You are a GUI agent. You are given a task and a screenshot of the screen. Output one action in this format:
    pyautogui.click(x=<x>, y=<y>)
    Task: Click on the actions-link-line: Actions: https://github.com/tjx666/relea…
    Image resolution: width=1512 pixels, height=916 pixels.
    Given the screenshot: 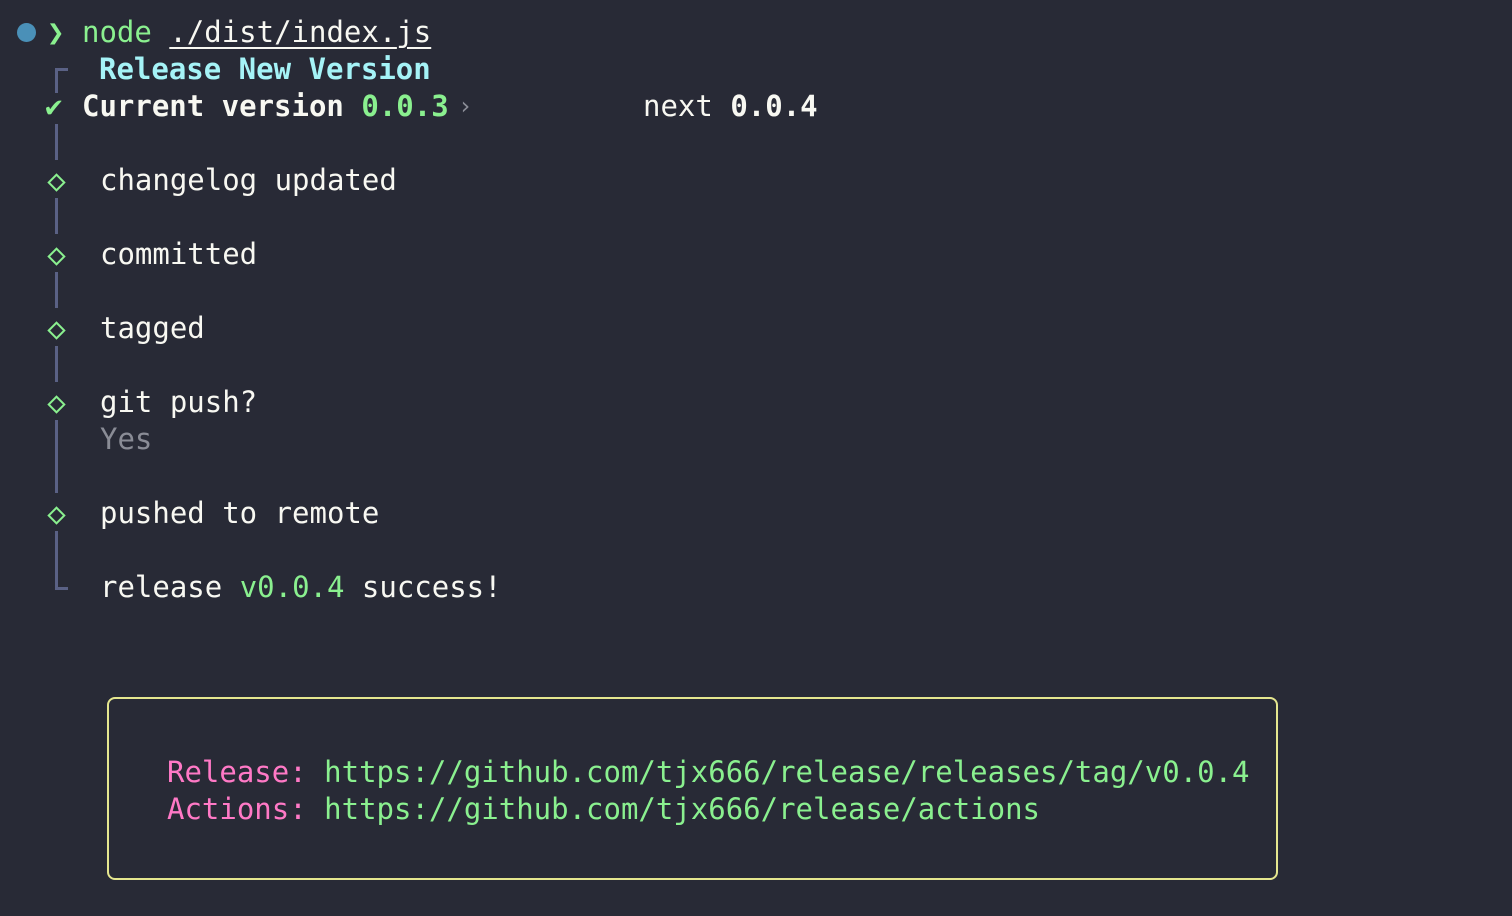 What is the action you would take?
    pyautogui.click(x=603, y=809)
    